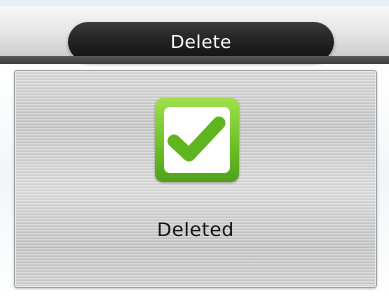  What do you see at coordinates (195, 230) in the screenshot?
I see `status-message: Deleted` at bounding box center [195, 230].